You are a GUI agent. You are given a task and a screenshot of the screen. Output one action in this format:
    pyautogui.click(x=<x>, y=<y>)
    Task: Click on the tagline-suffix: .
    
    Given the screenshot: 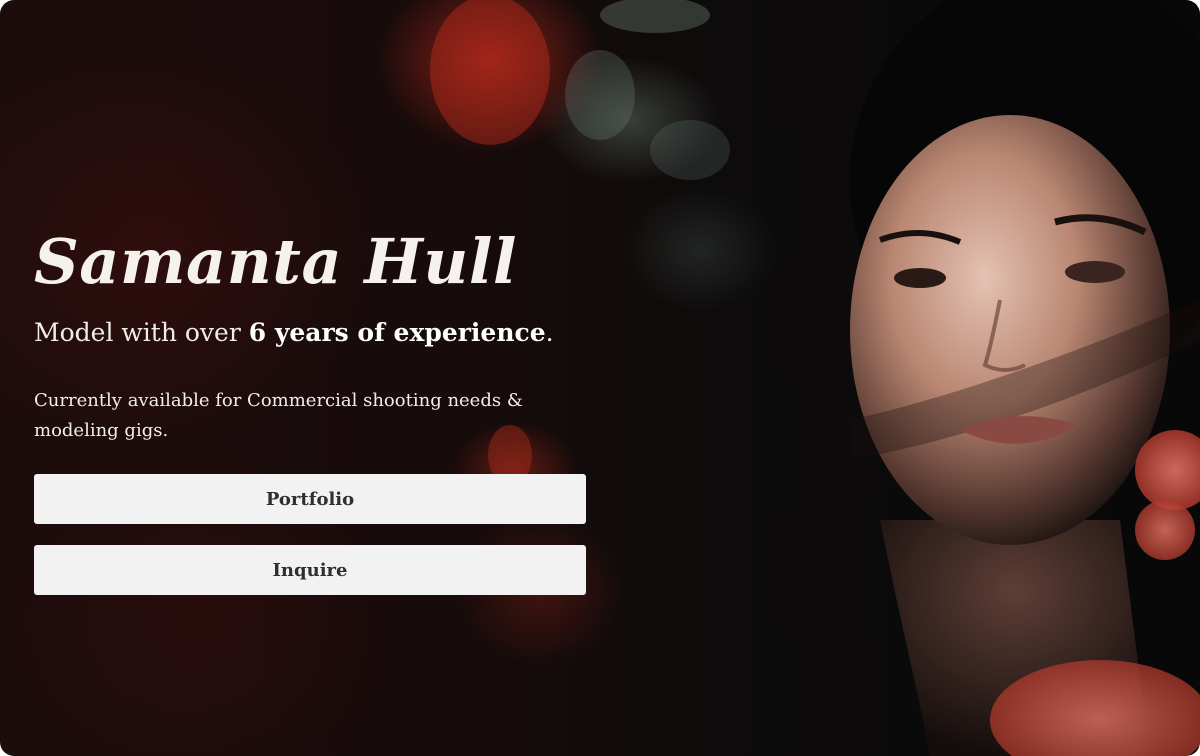 What is the action you would take?
    pyautogui.click(x=549, y=332)
    